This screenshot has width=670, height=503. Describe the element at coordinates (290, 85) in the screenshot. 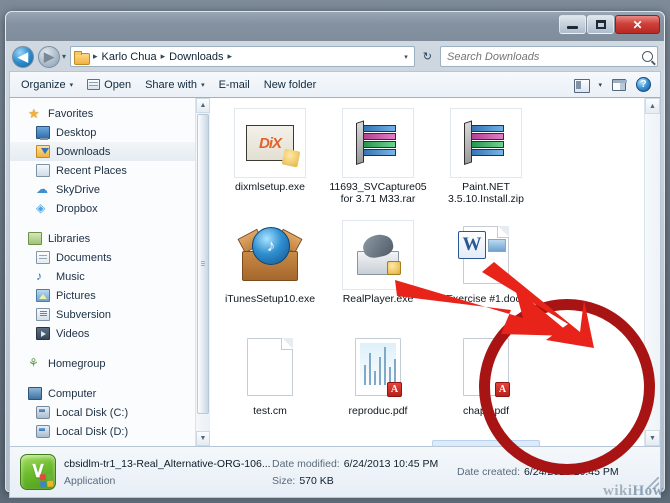

I see `new-folder-button: New folder` at that location.